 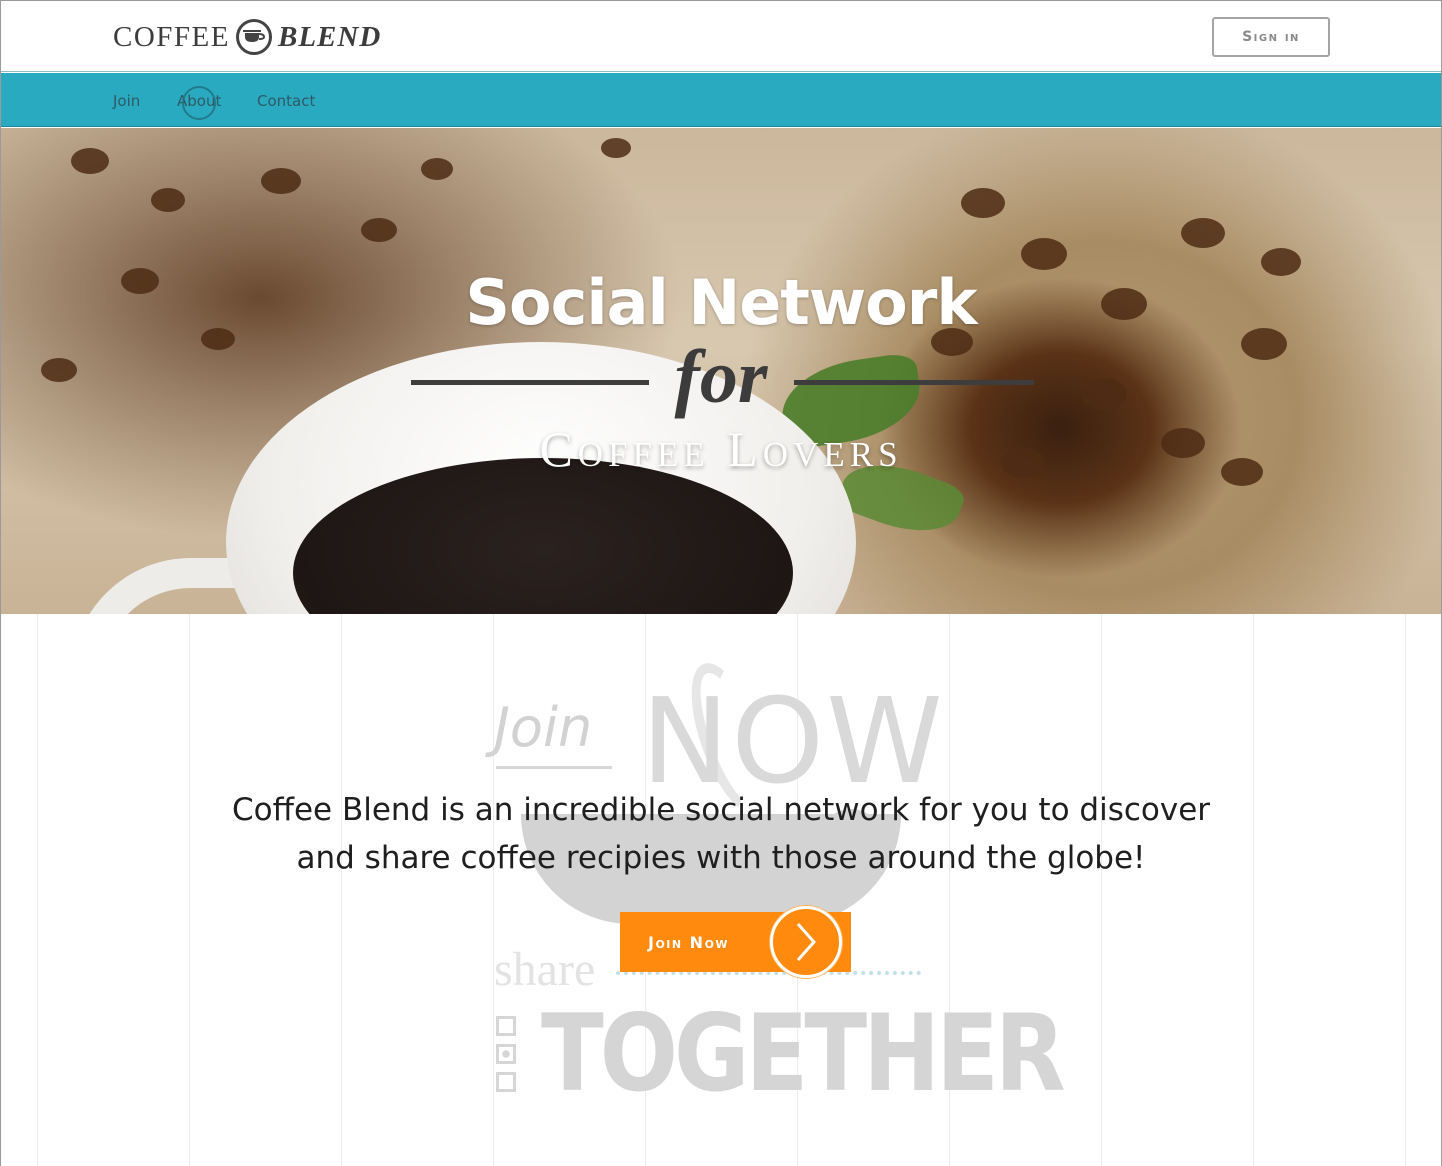 What do you see at coordinates (806, 942) in the screenshot?
I see `chevron-right-icon` at bounding box center [806, 942].